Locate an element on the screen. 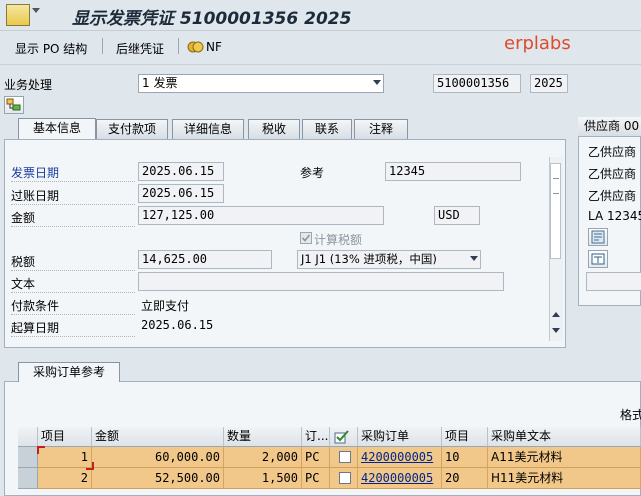  watermark-text: erplabs is located at coordinates (537, 43).